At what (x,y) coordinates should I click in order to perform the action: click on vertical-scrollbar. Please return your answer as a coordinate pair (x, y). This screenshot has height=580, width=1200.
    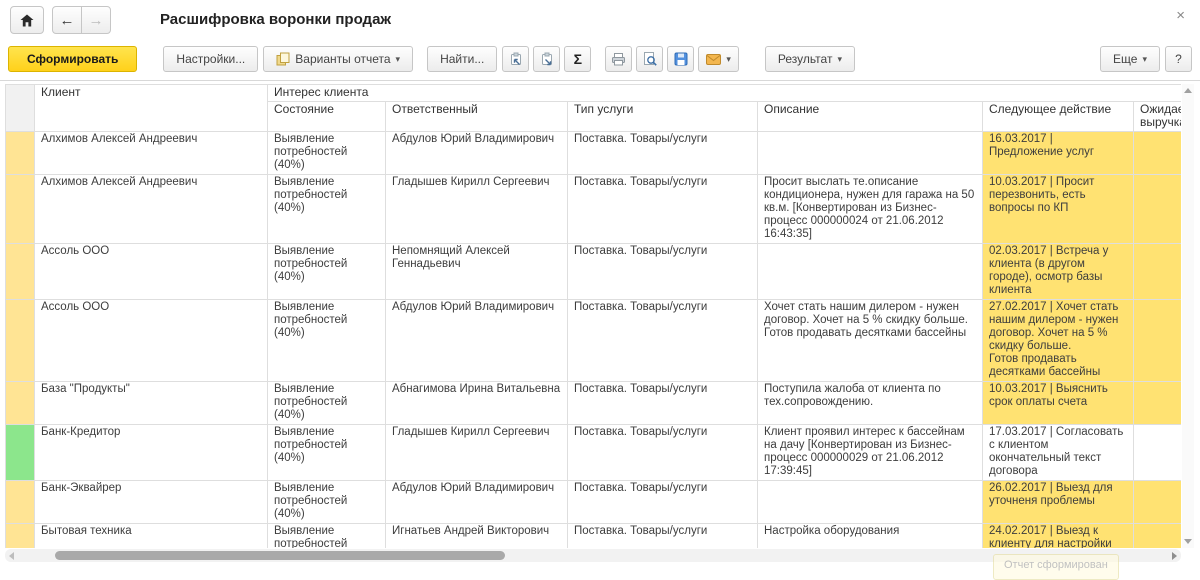
    Looking at the image, I should click on (1188, 316).